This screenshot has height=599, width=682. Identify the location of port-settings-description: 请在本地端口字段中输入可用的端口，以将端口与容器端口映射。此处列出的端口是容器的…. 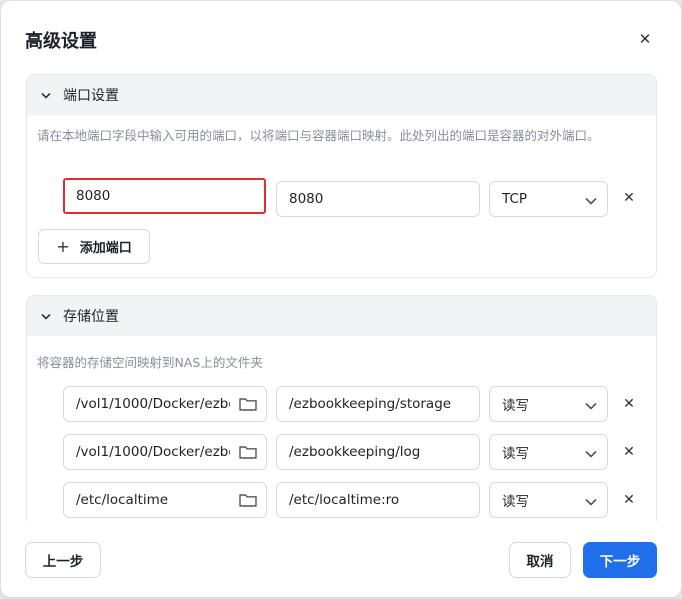
(318, 135).